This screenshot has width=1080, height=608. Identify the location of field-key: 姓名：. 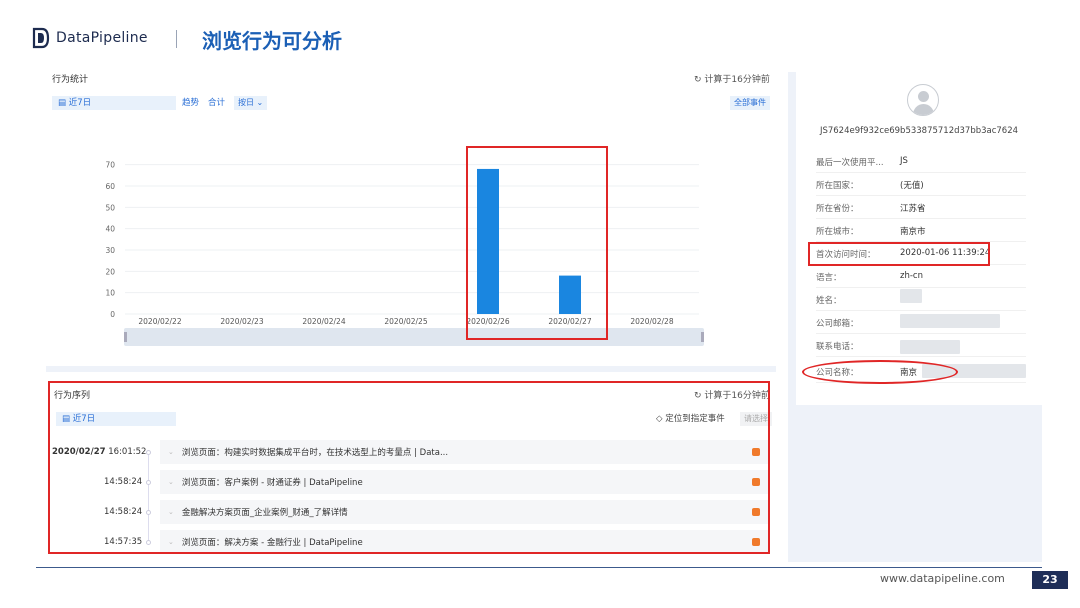
(829, 301).